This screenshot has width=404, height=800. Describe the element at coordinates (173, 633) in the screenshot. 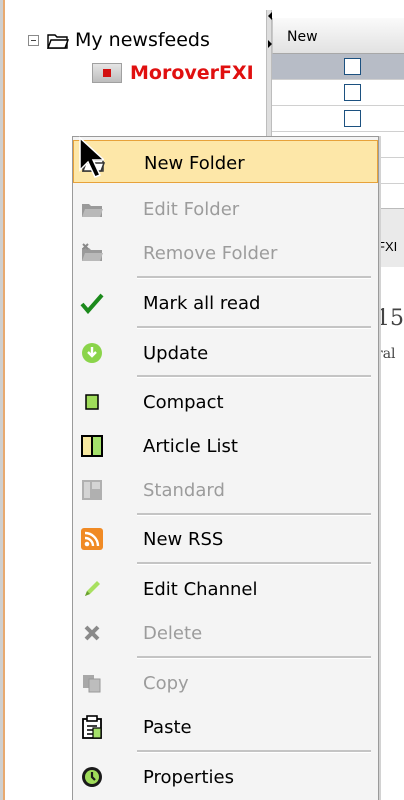

I see `menu-item-label: Delete` at that location.